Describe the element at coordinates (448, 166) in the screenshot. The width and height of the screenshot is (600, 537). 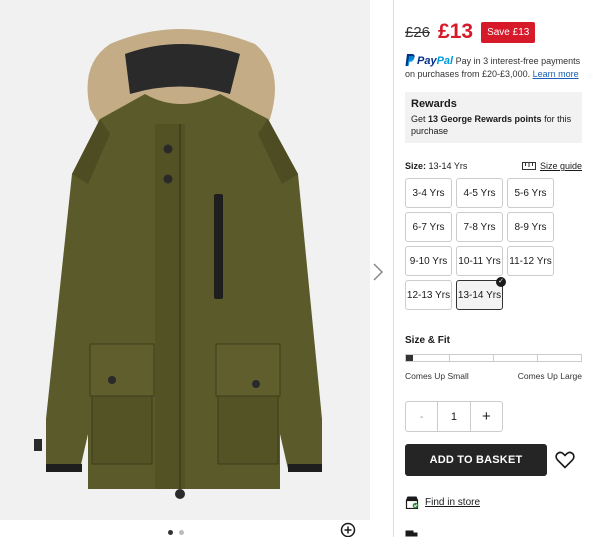
I see `selected-size-text: 13-14 Yrs` at that location.